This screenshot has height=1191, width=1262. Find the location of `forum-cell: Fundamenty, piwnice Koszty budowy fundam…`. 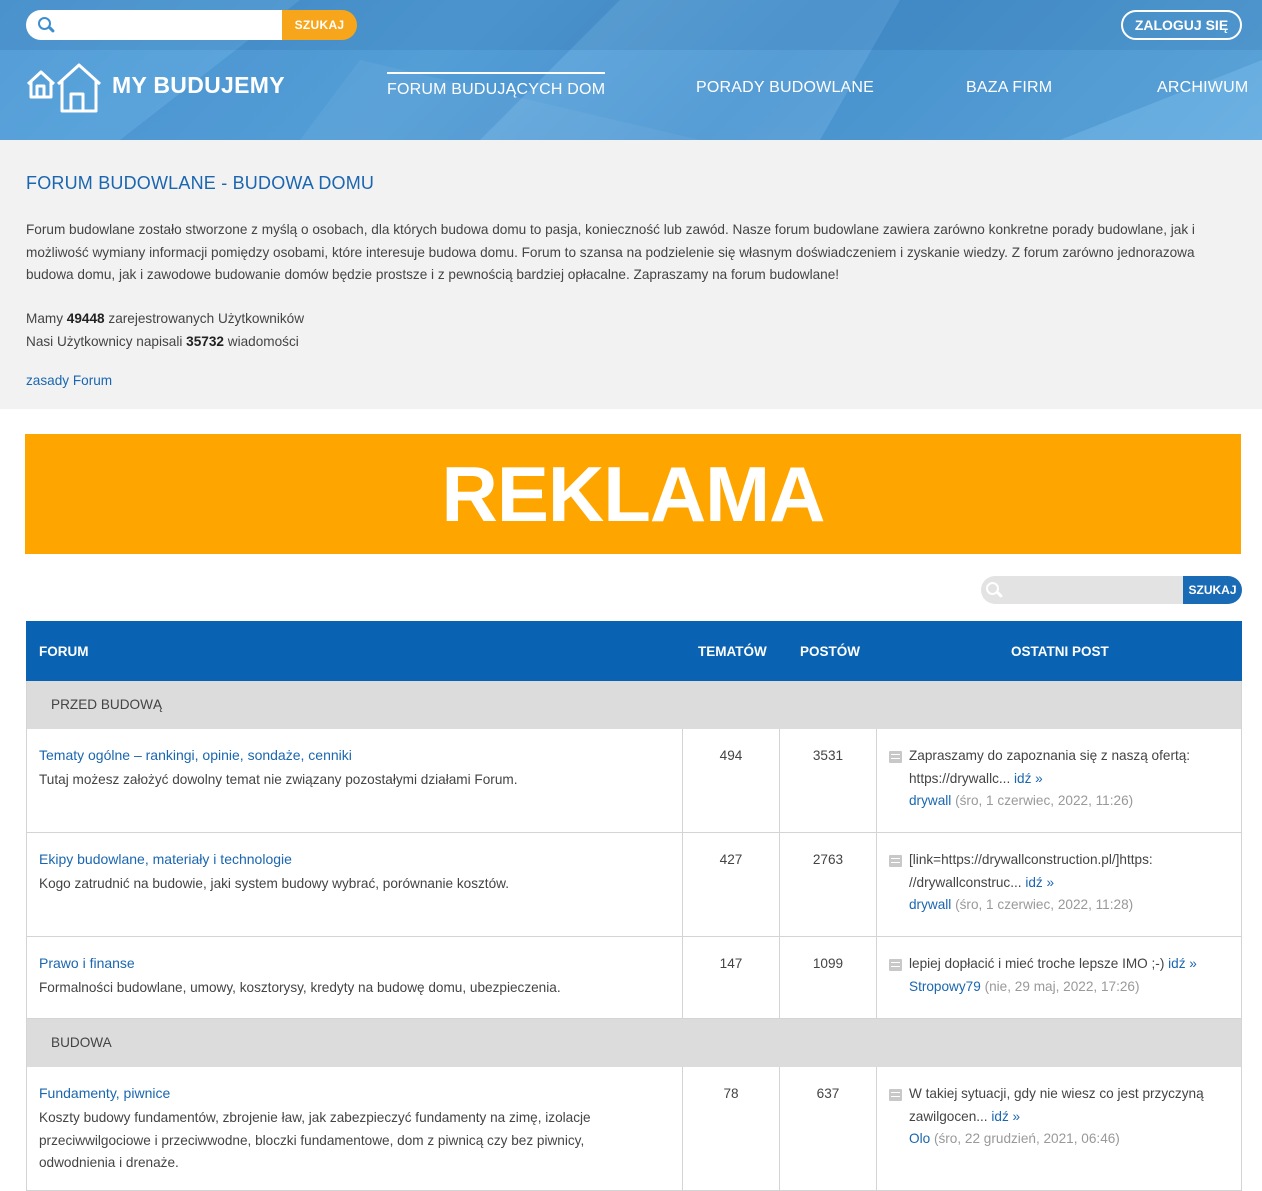

forum-cell: Fundamenty, piwnice Koszty budowy fundam… is located at coordinates (355, 1128).